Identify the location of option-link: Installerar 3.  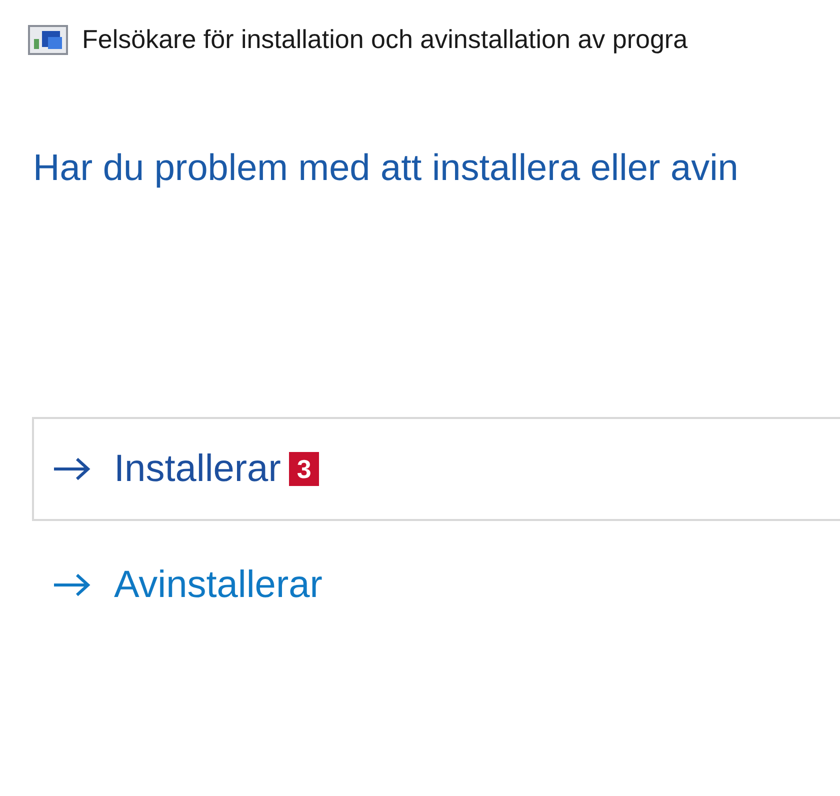
(436, 469).